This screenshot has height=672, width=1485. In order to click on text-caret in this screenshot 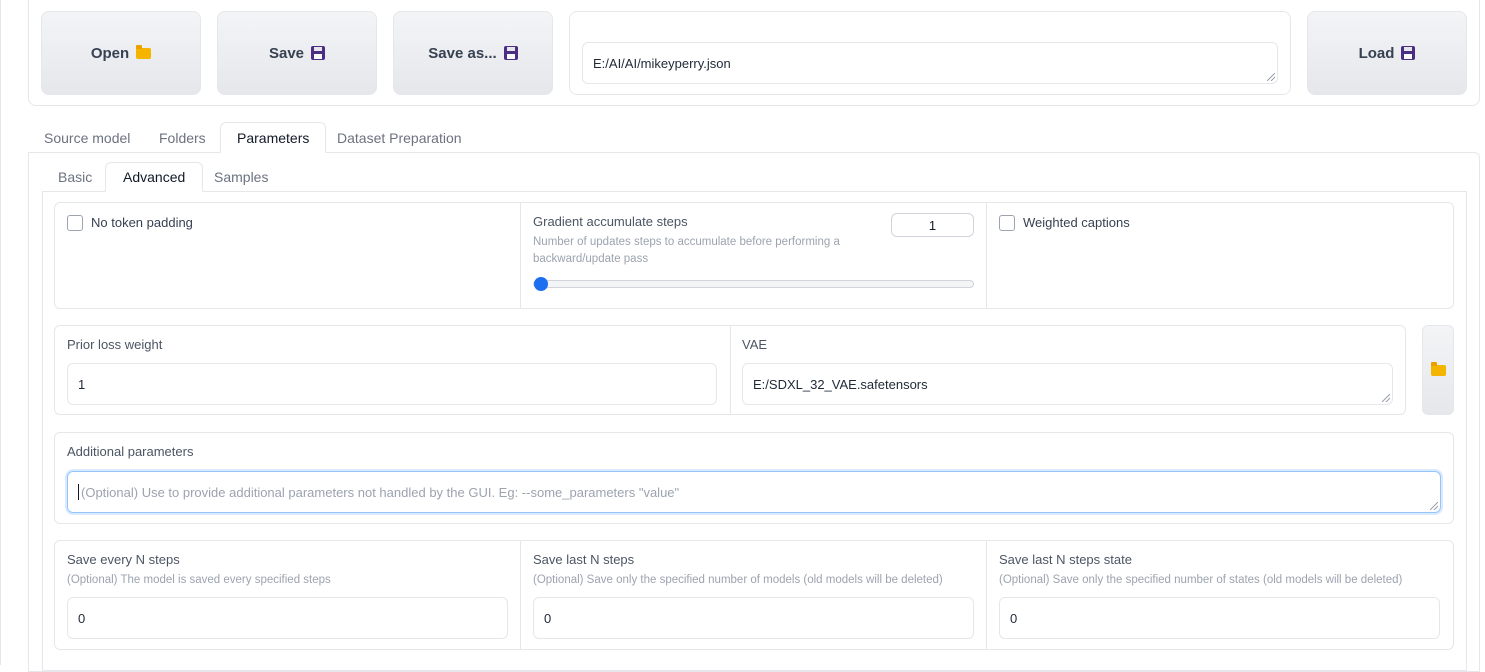, I will do `click(78, 492)`.